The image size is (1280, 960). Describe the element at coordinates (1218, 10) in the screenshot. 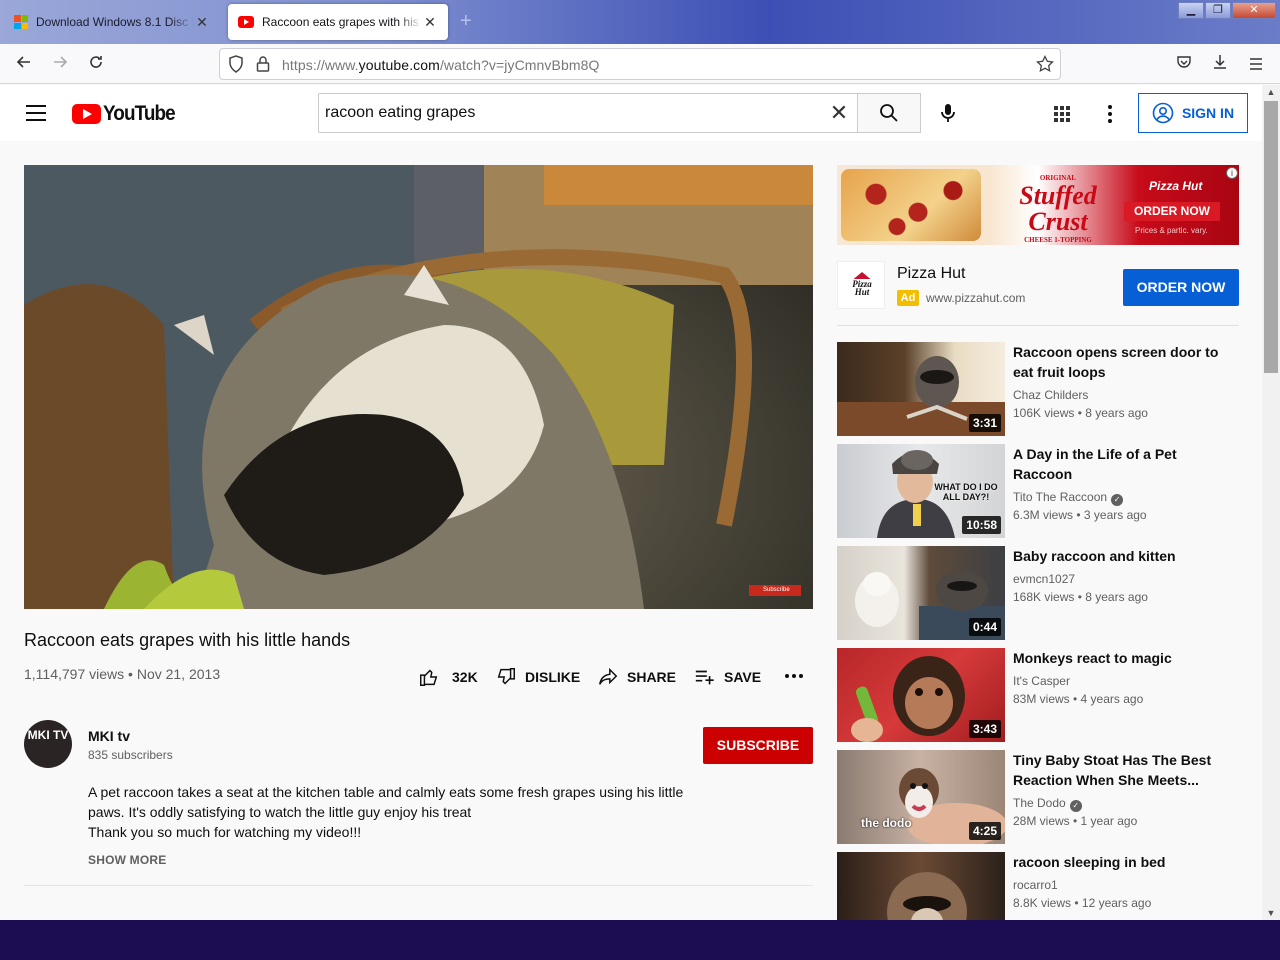

I see `maximize-button: ❐` at that location.